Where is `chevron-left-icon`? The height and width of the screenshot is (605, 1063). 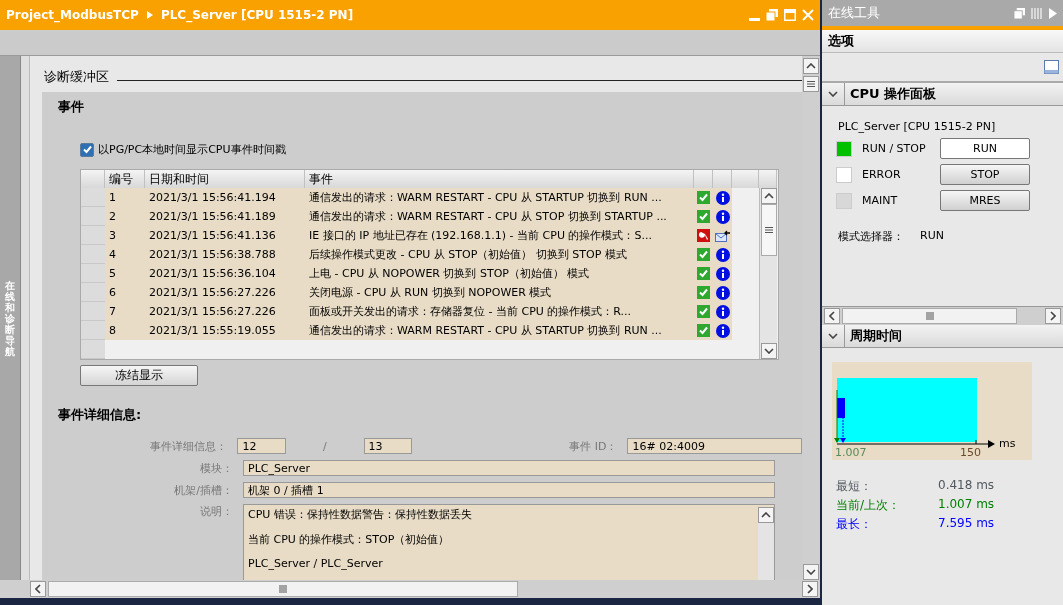 chevron-left-icon is located at coordinates (832, 316).